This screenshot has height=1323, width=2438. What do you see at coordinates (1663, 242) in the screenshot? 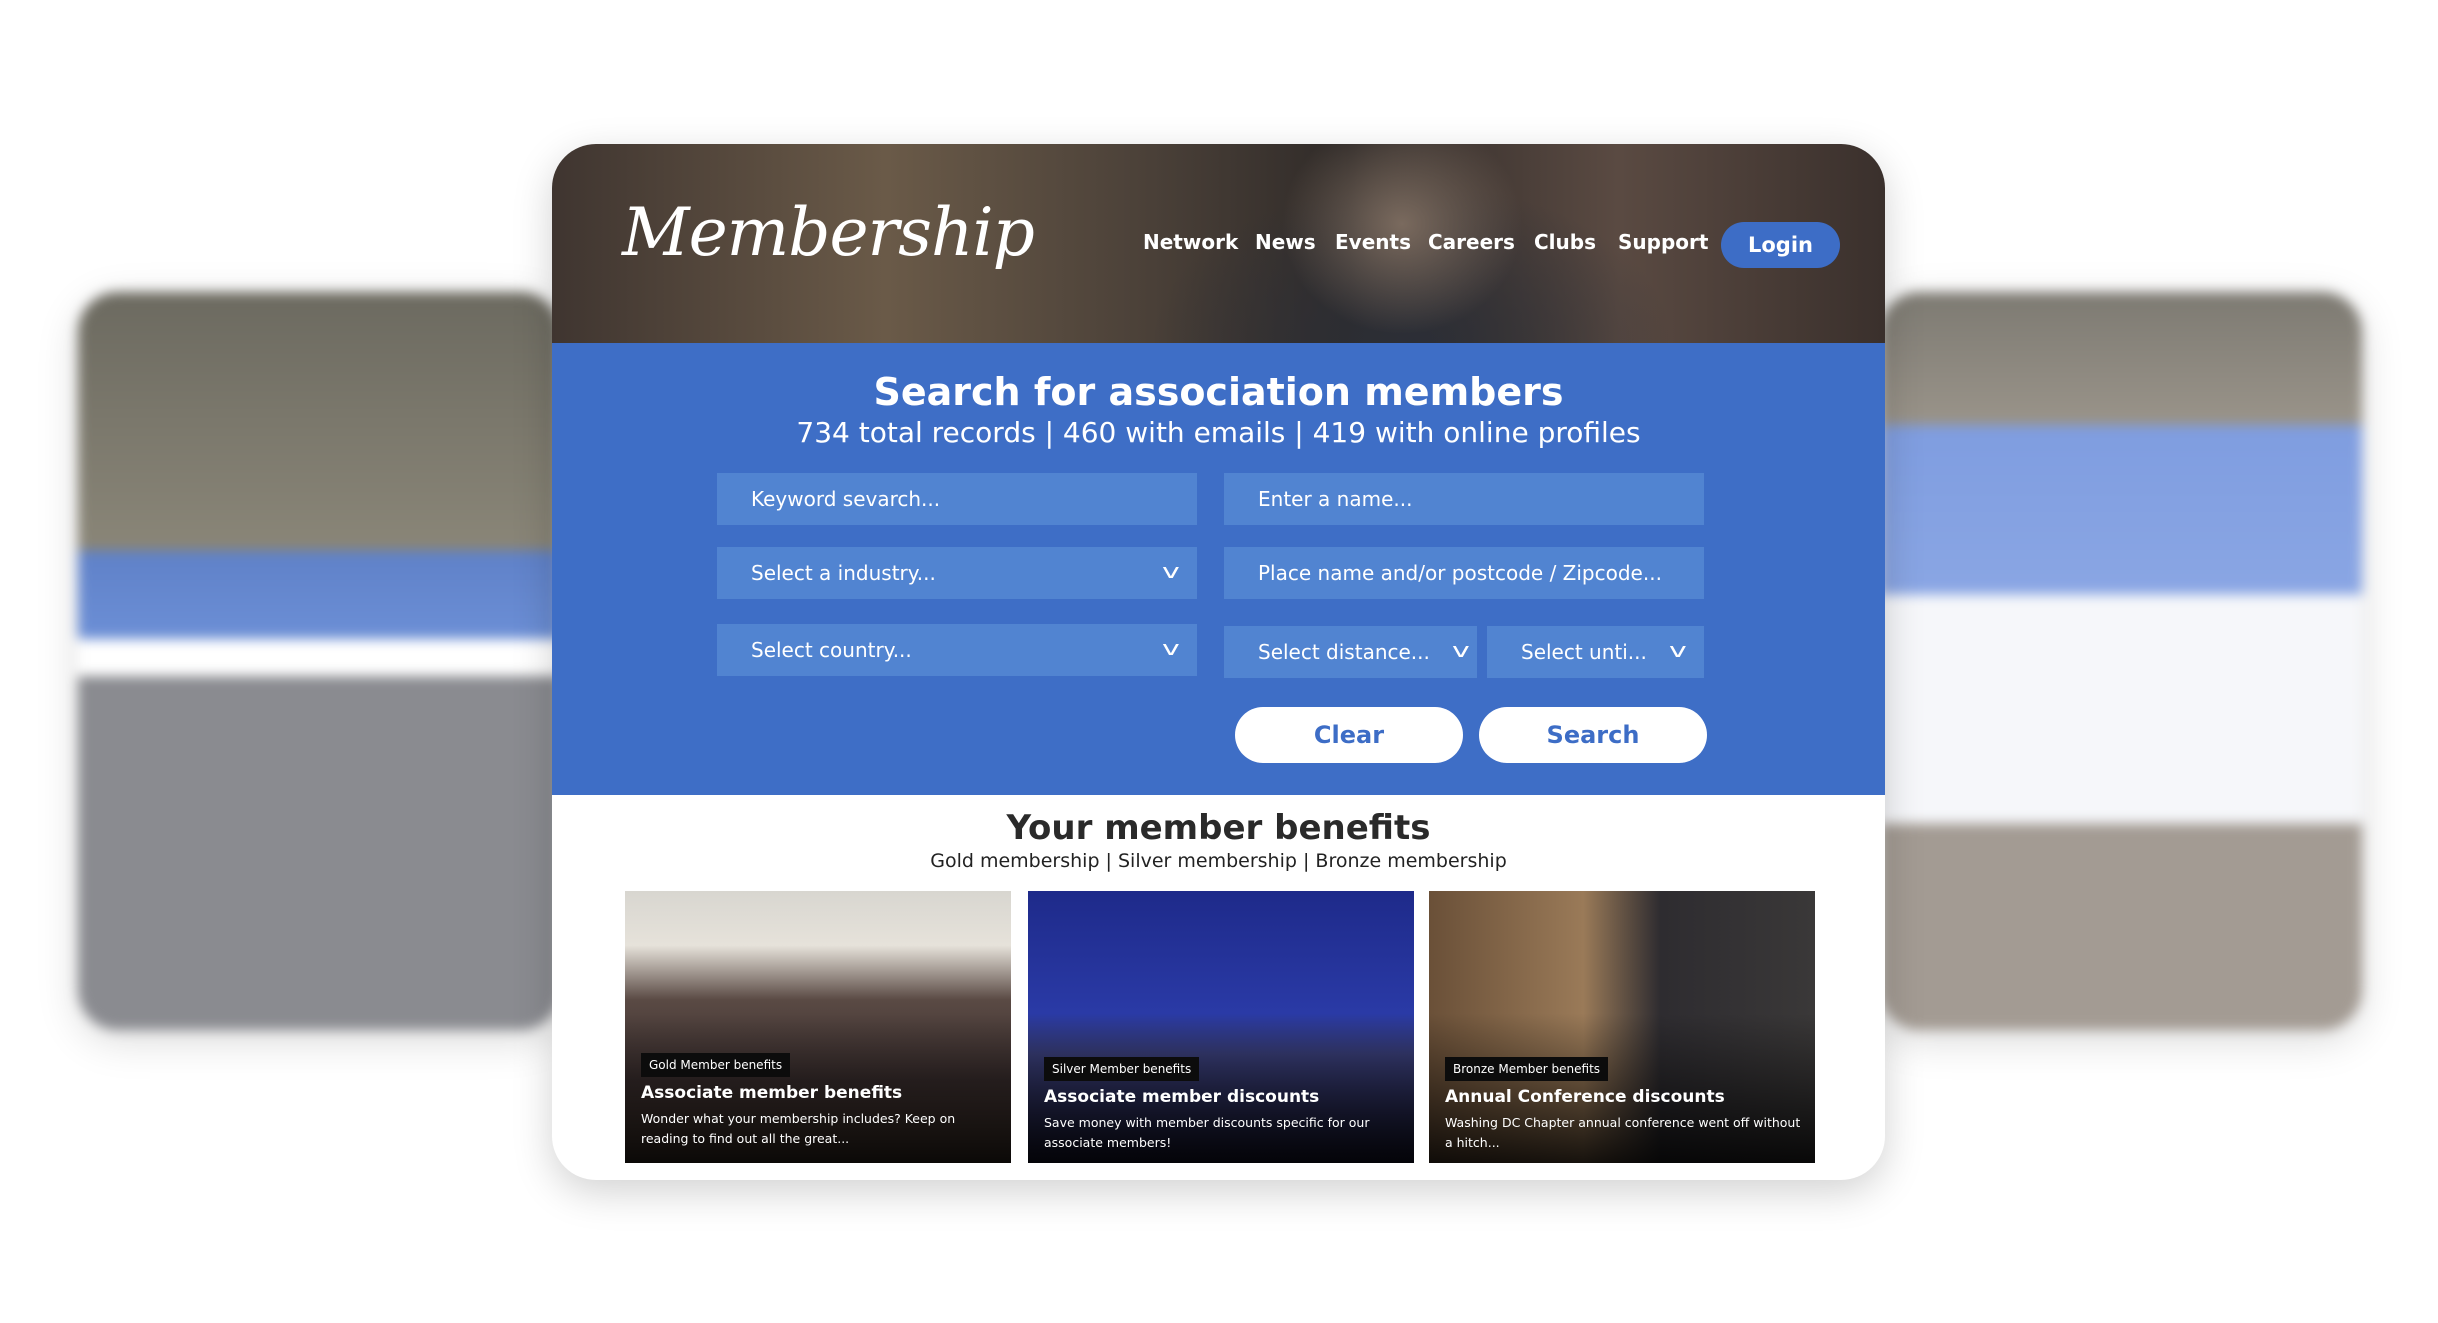
I see `nav-support: Support` at bounding box center [1663, 242].